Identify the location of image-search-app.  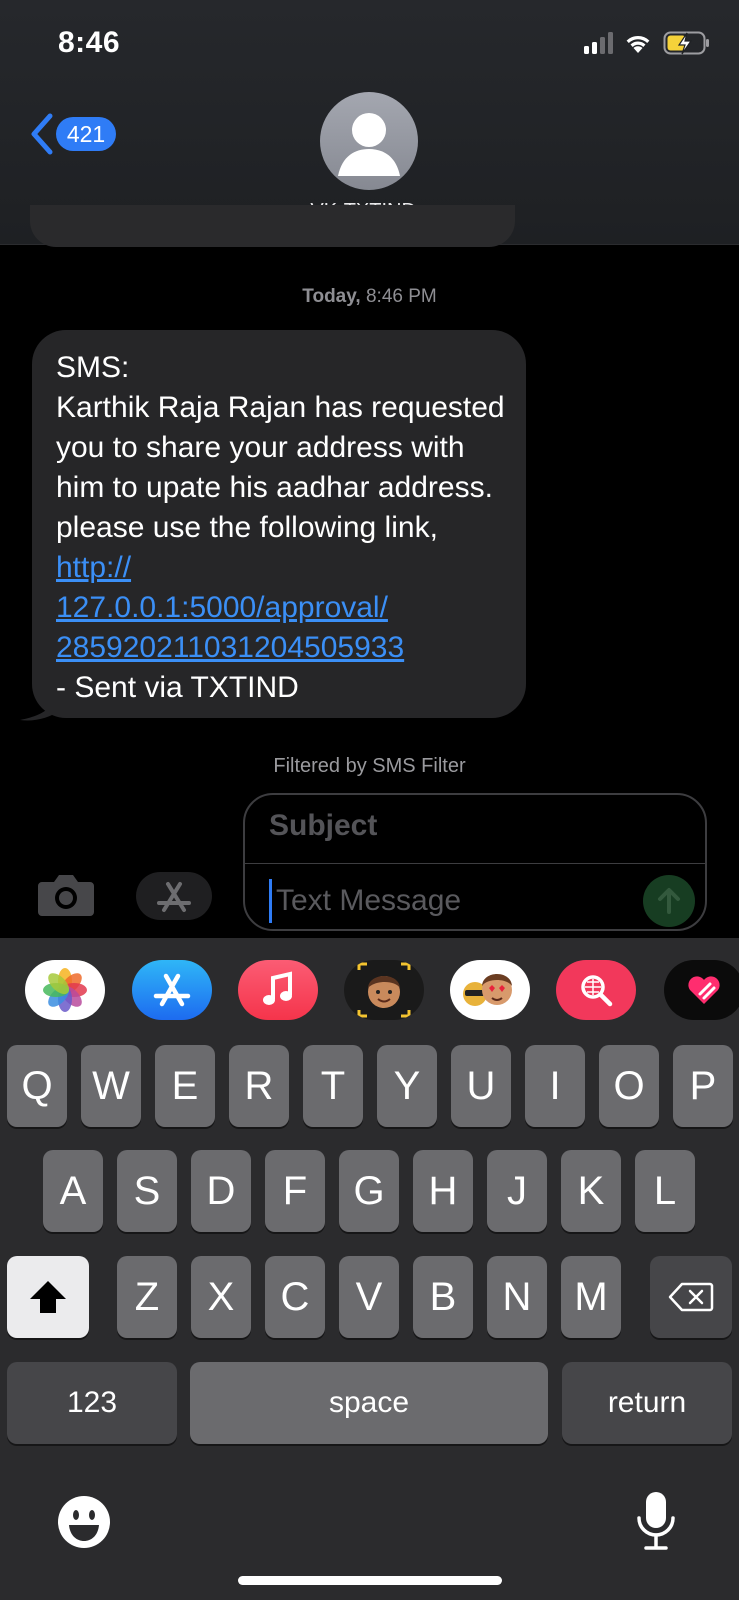
(596, 990).